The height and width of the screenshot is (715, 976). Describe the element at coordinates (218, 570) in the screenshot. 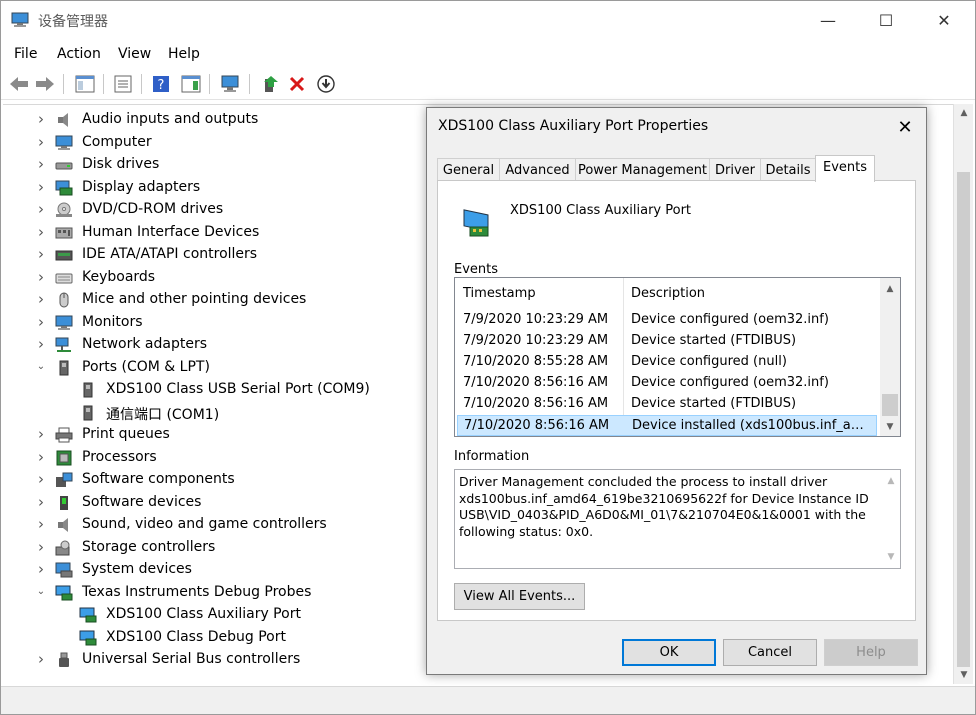

I see `tree-item: › System devices` at that location.